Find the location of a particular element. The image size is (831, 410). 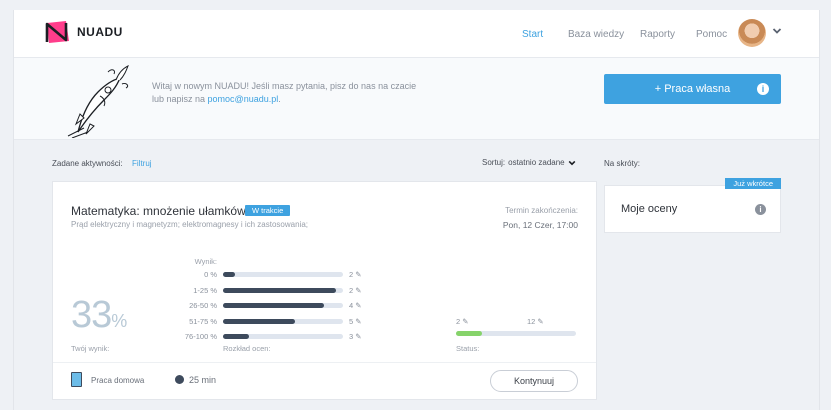

welcome-line-2-prefix: lub napisz na is located at coordinates (180, 99).